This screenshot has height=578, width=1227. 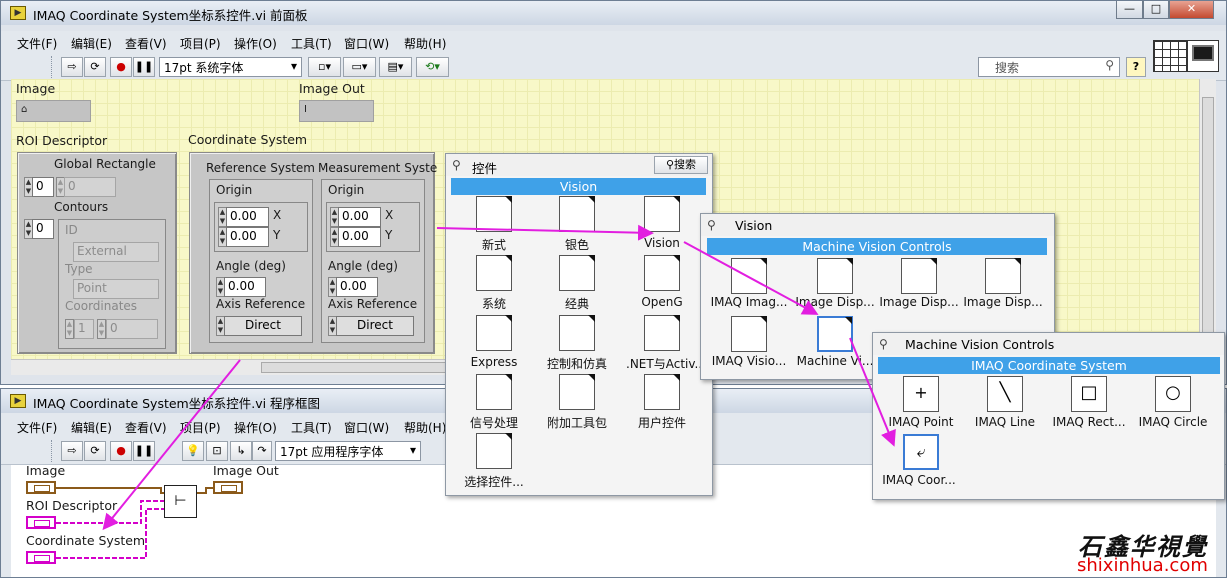 I want to click on reorder-icon: ⟲▾, so click(x=432, y=67).